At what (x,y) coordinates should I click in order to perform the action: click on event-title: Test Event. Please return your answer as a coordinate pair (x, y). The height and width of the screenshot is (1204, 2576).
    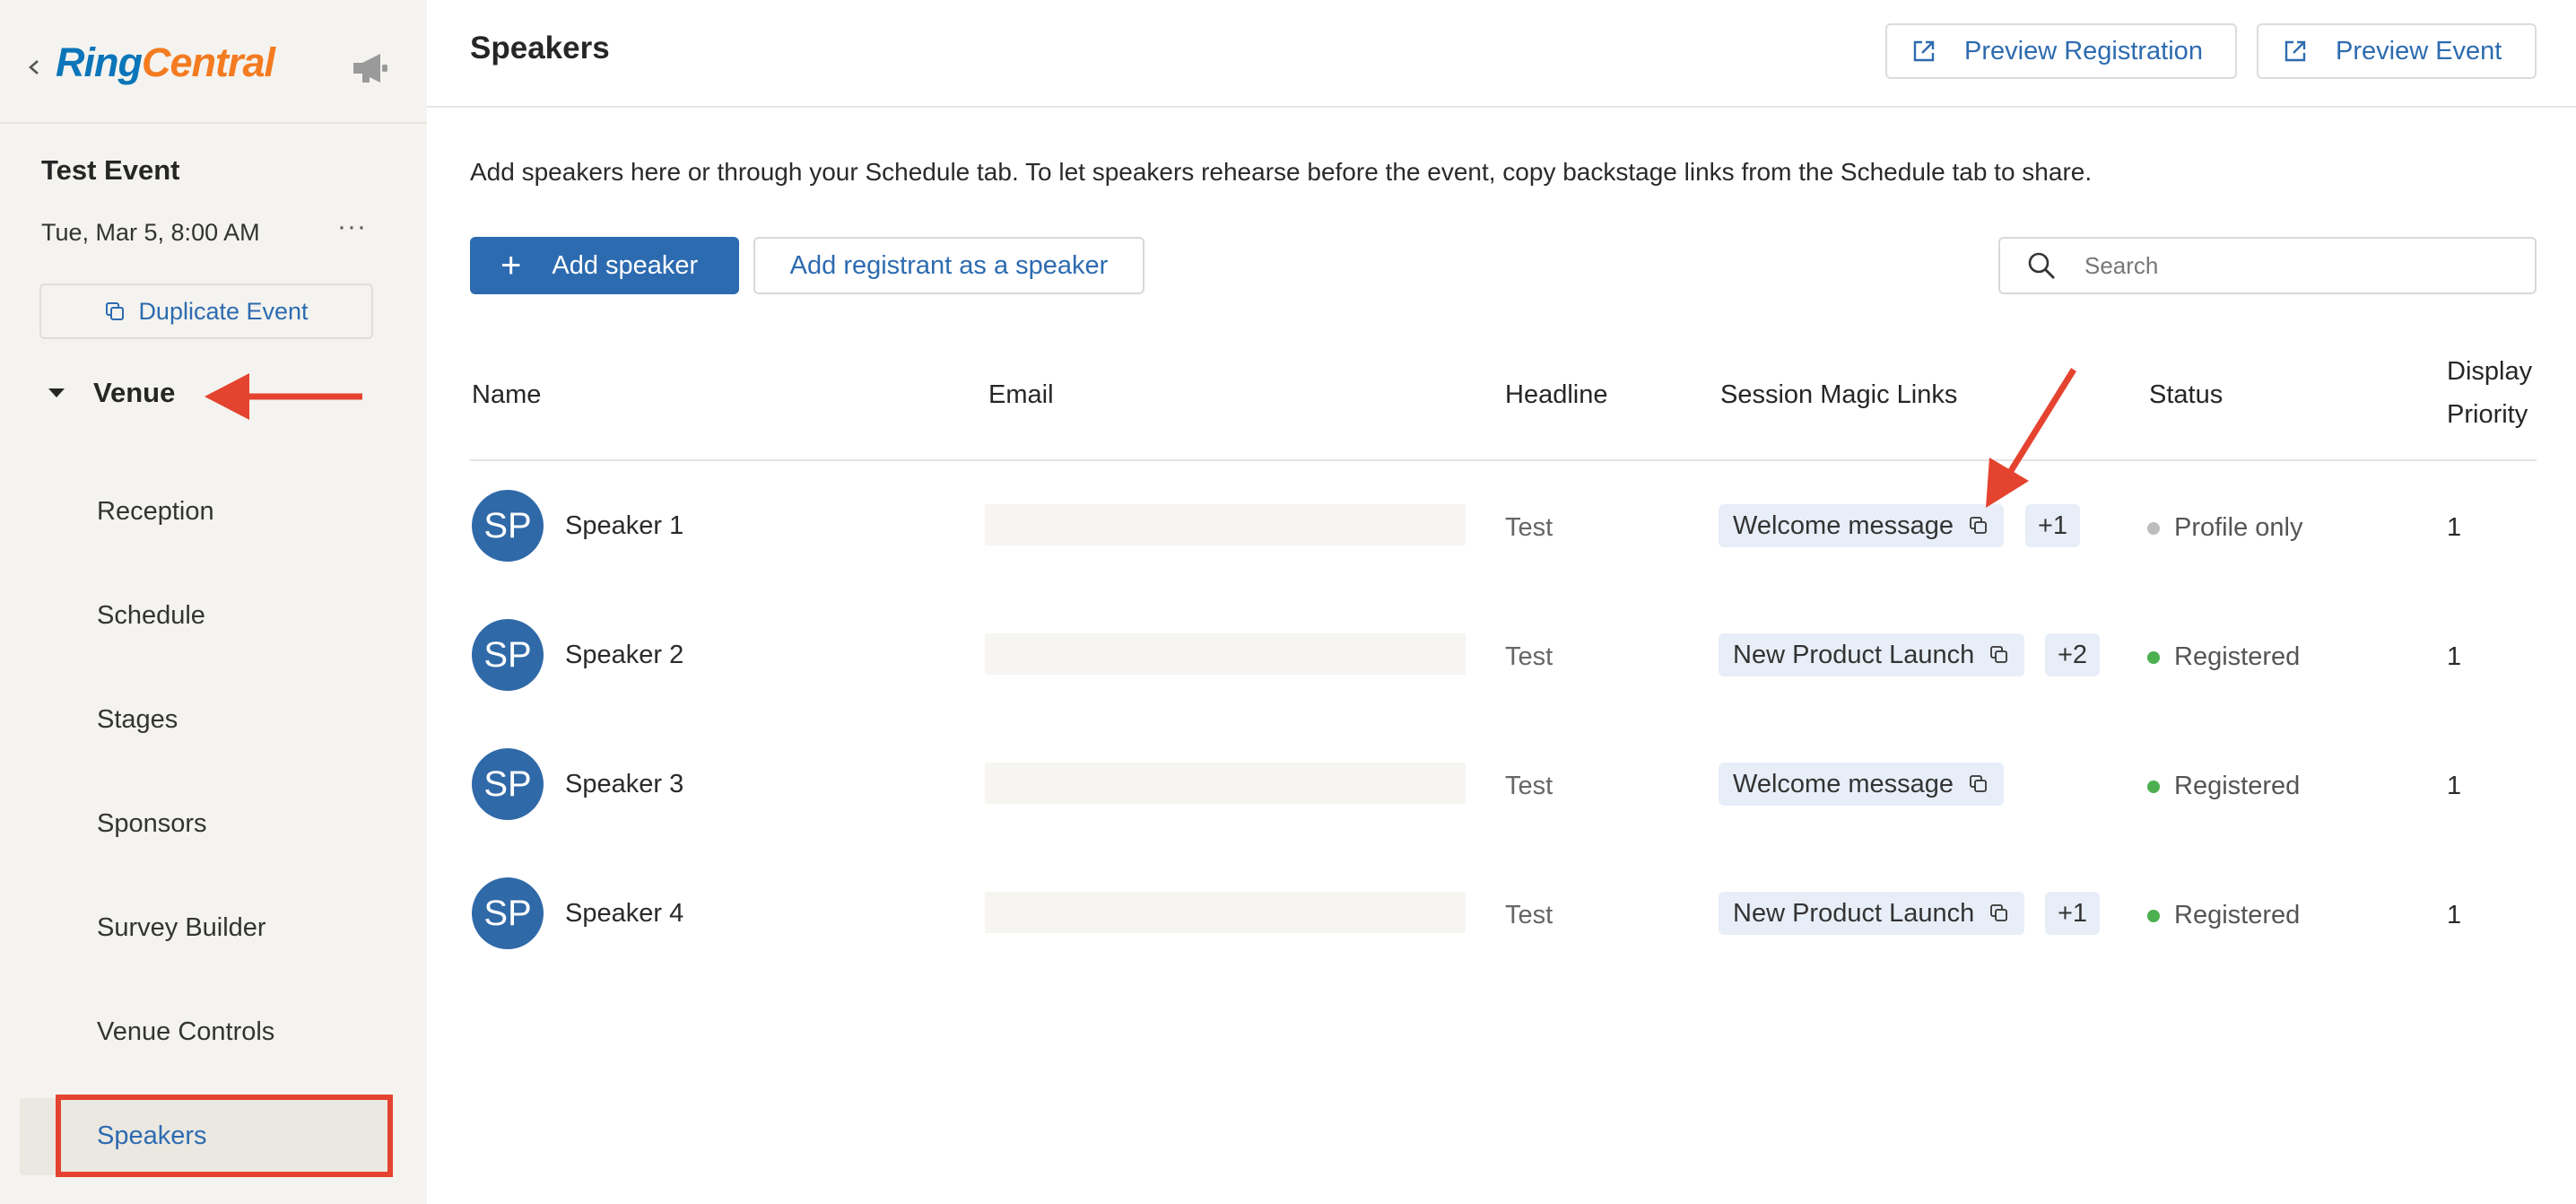
    Looking at the image, I should click on (110, 170).